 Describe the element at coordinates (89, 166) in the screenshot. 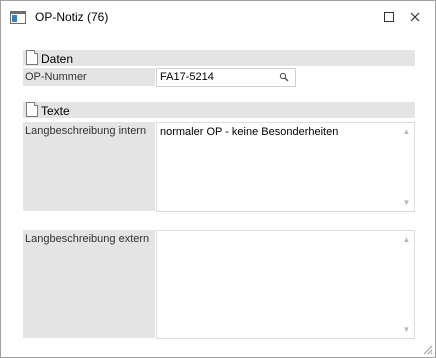

I see `lang-intern-label: Langbeschreibung intern` at that location.